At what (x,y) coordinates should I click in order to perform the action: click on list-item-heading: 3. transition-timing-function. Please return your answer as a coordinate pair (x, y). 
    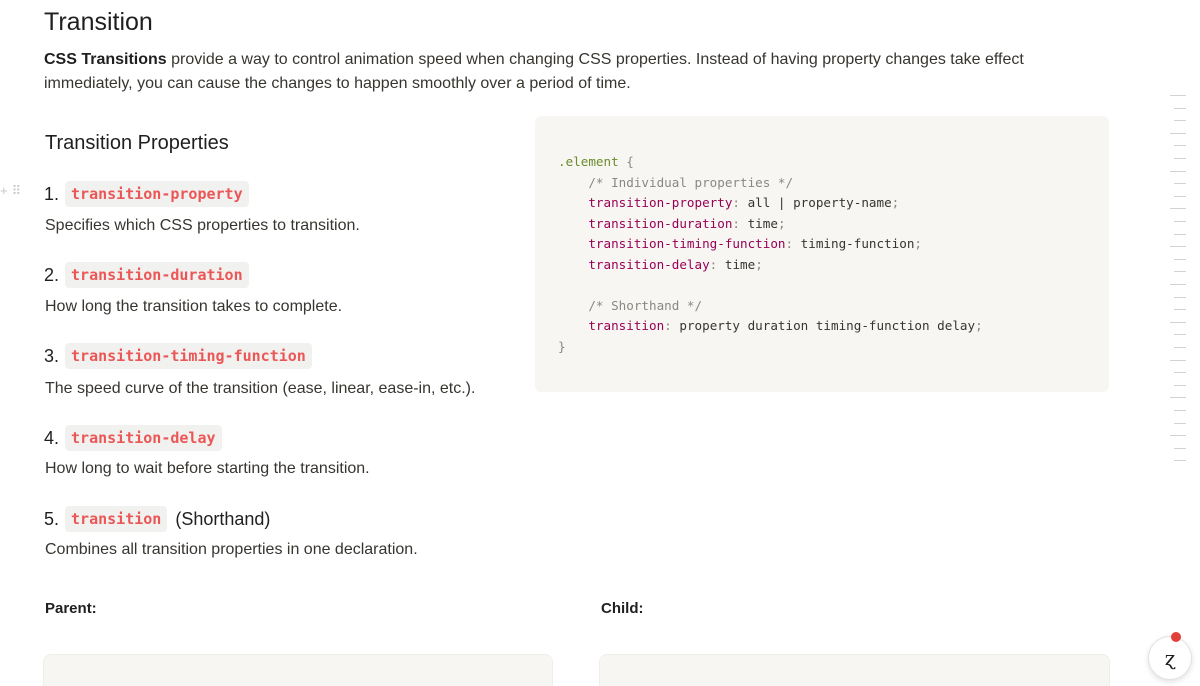
    Looking at the image, I should click on (178, 356).